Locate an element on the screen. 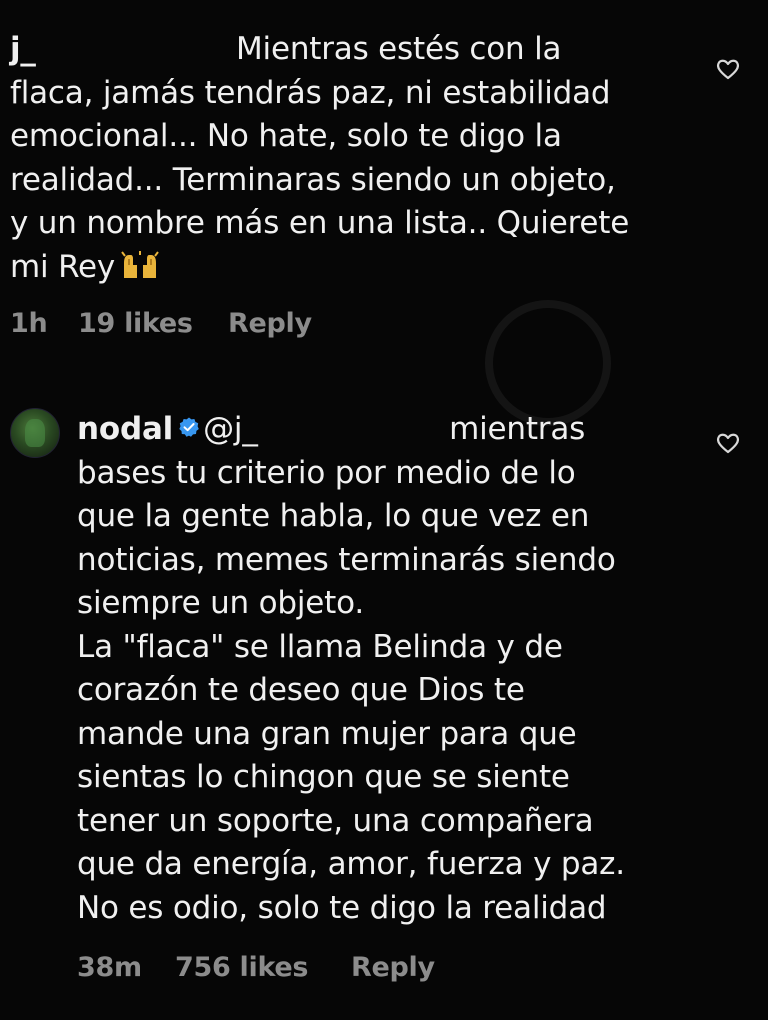  comment-meta: 1h 19 likes Reply is located at coordinates (161, 323).